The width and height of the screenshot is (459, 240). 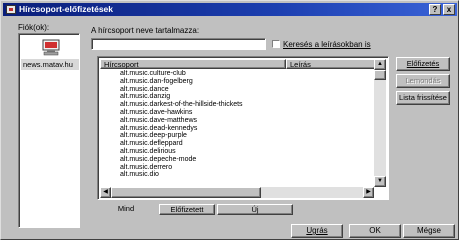 I want to click on search-descriptions-checkbox, so click(x=276, y=44).